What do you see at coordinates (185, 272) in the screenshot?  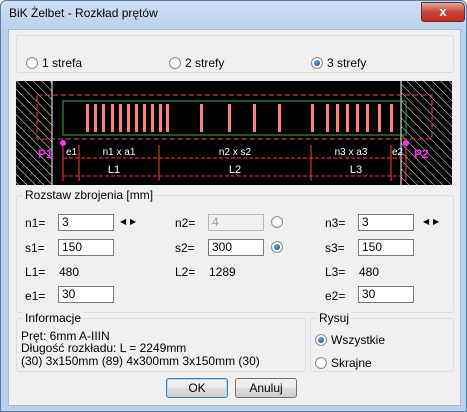 I see `L2-label: L2=` at bounding box center [185, 272].